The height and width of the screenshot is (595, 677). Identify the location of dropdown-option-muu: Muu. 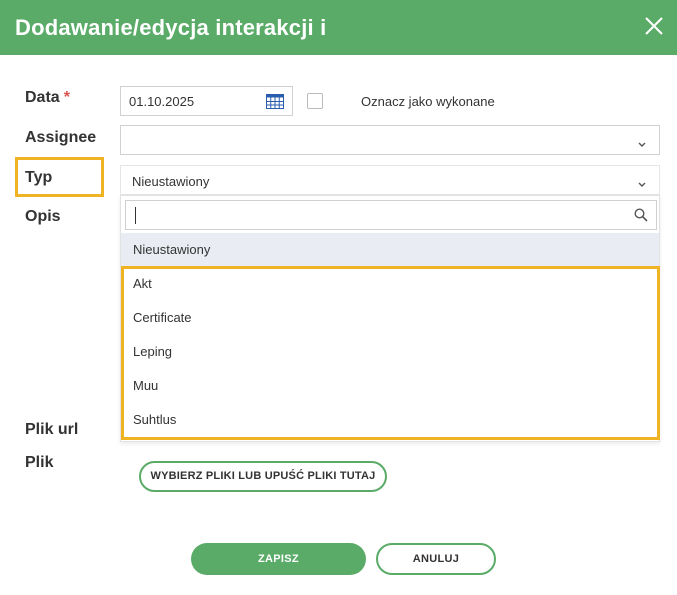
(390, 386).